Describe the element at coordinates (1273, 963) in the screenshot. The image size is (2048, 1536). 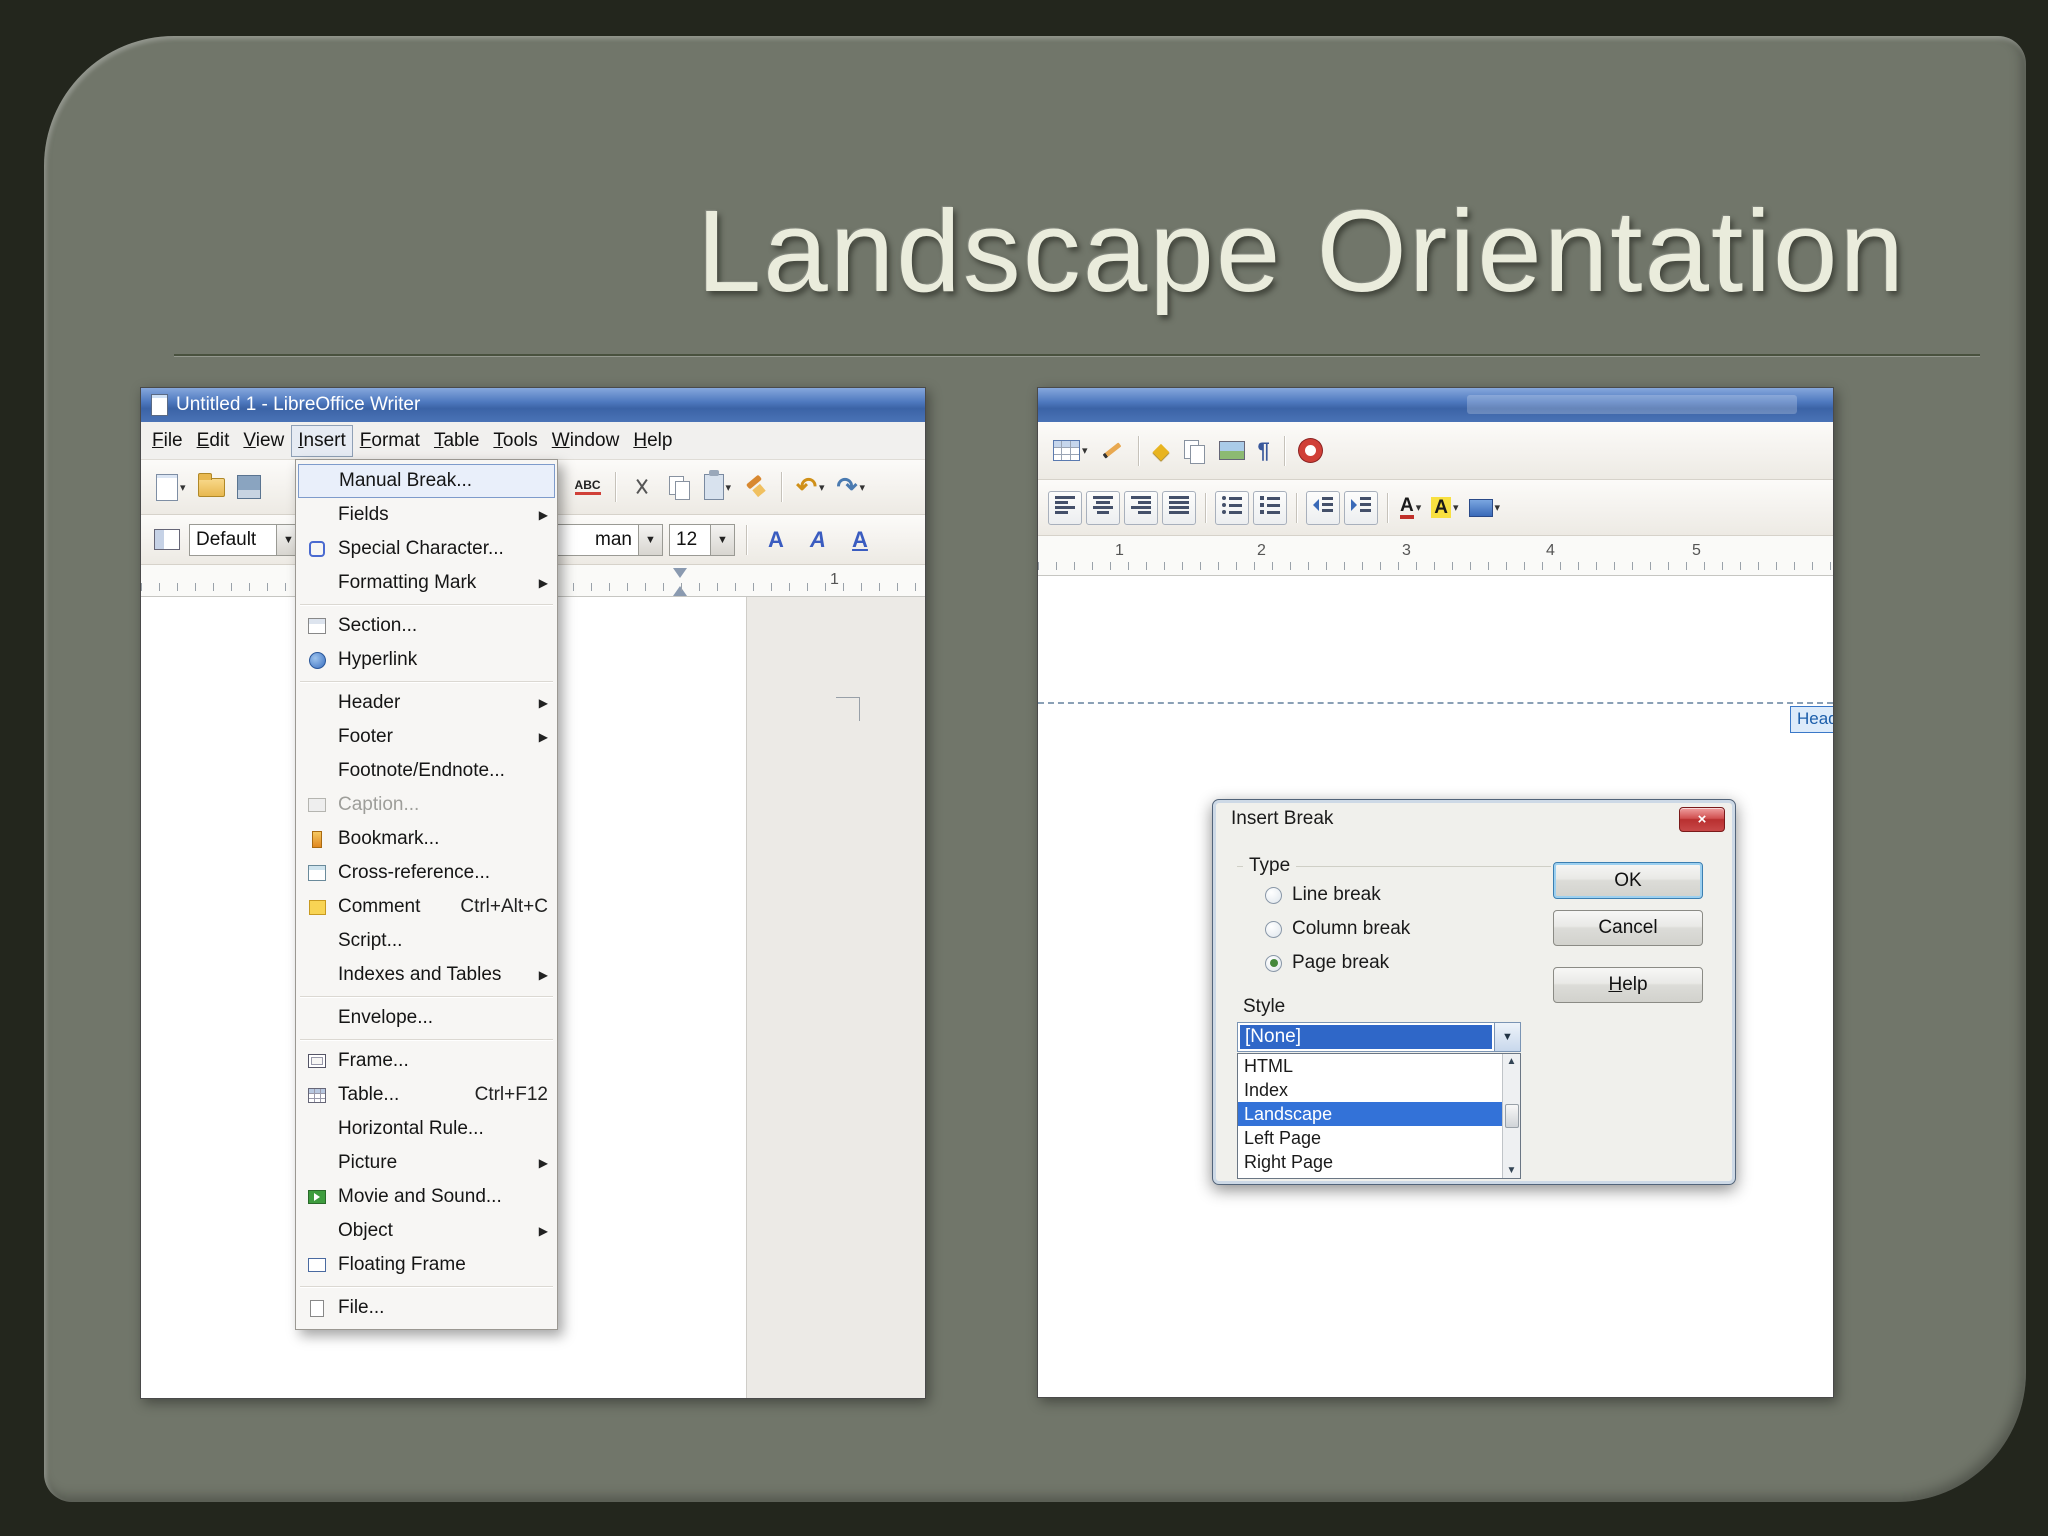
I see `radio-selected-icon` at that location.